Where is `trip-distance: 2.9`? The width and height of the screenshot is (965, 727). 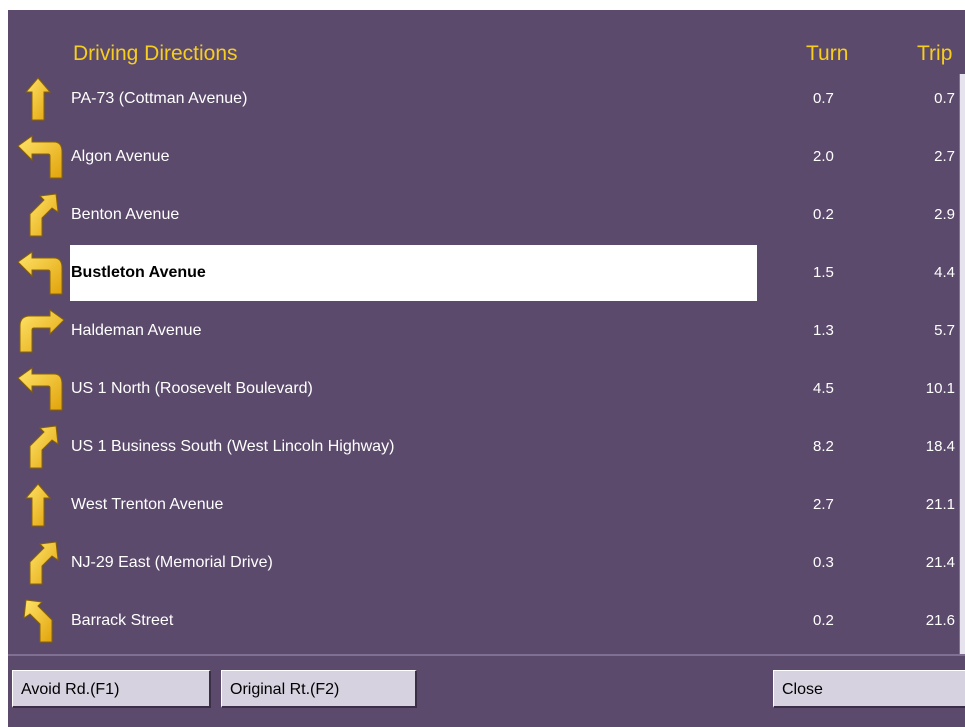 trip-distance: 2.9 is located at coordinates (944, 214).